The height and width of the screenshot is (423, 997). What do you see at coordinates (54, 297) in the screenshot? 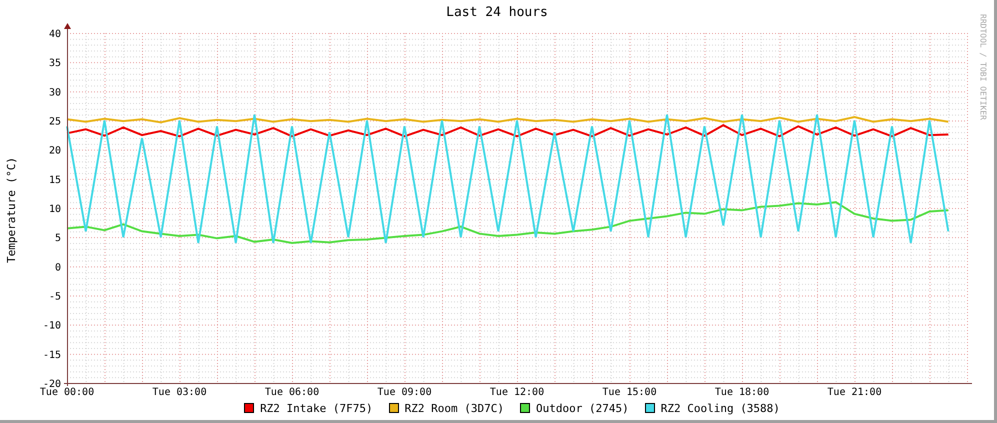
I see `axis-label: -5` at bounding box center [54, 297].